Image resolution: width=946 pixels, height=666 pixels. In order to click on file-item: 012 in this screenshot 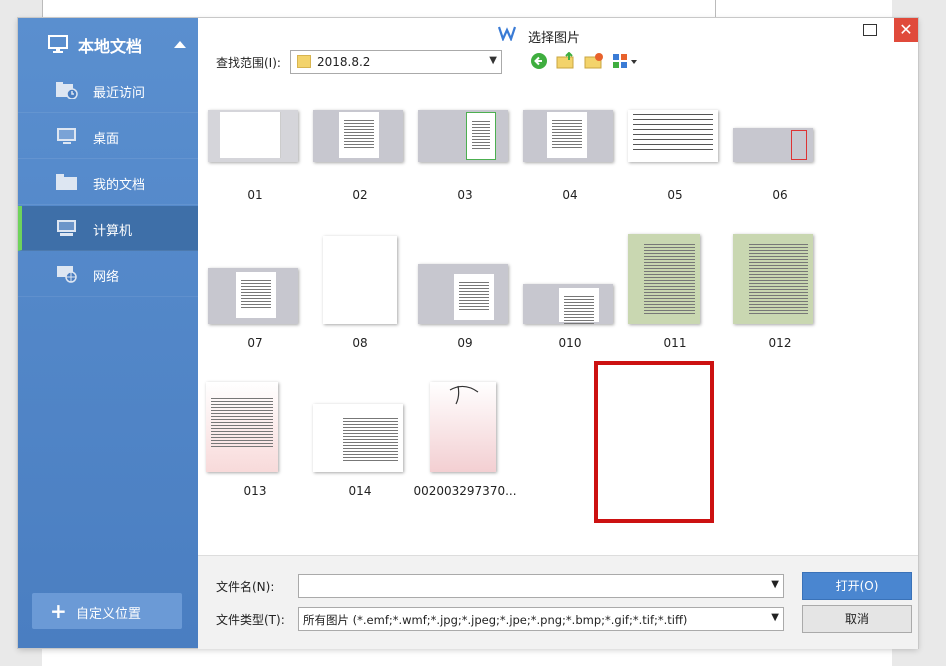, I will do `click(775, 306)`.